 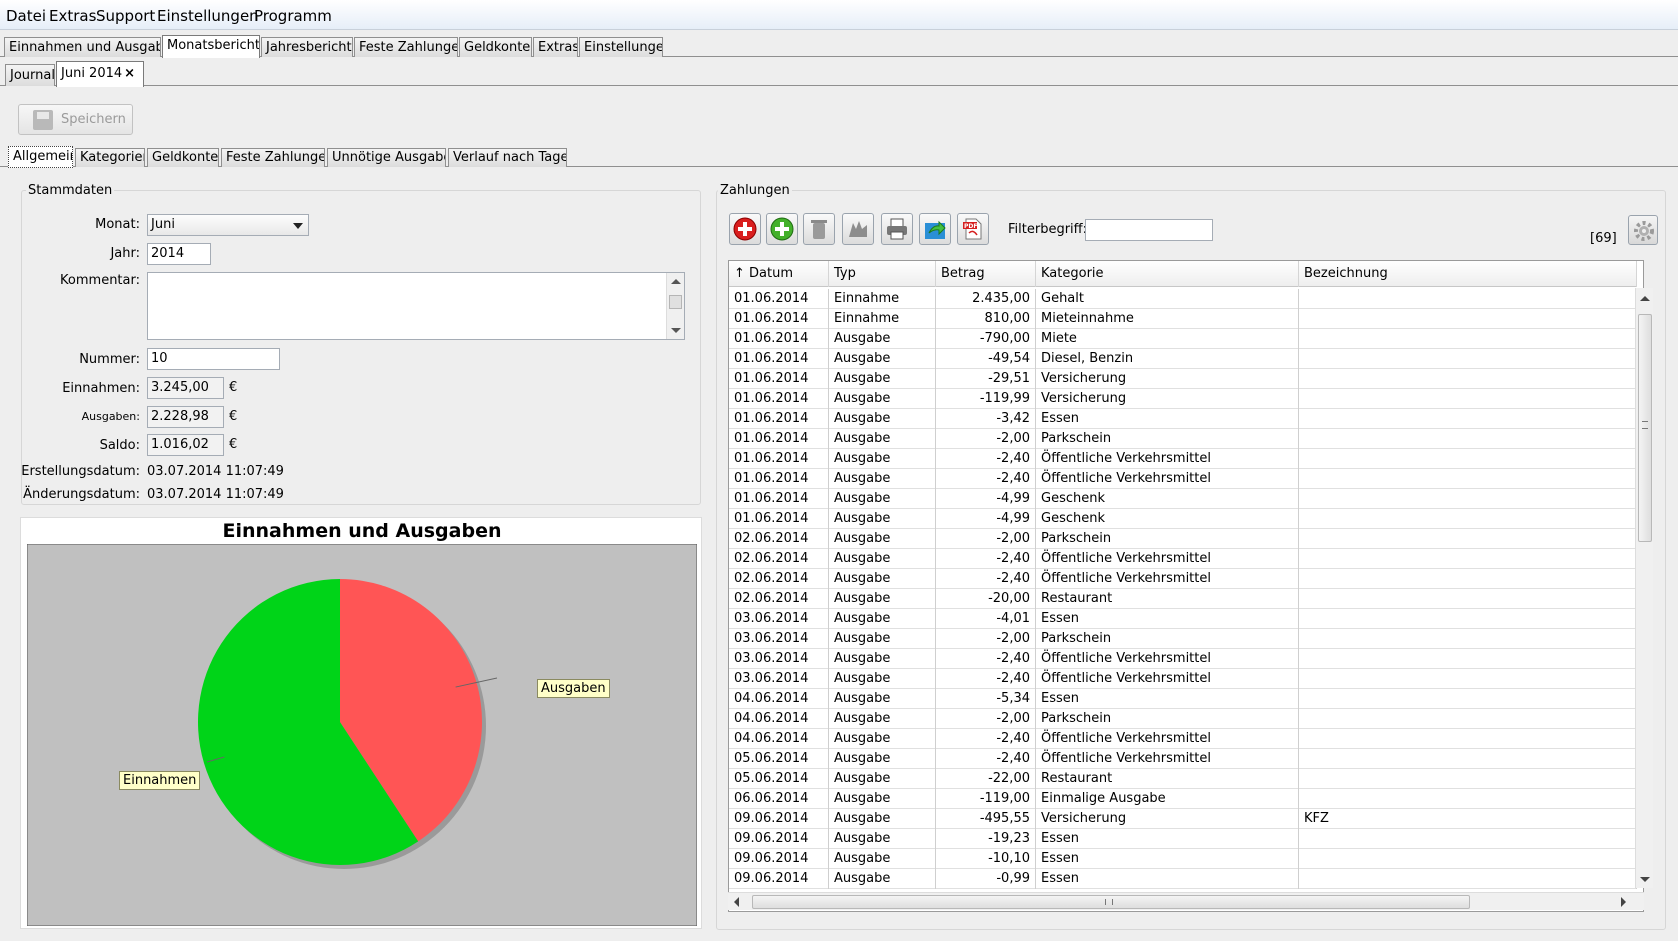 I want to click on tab-feste-zahlungen: Feste Zahlungen, so click(x=406, y=47).